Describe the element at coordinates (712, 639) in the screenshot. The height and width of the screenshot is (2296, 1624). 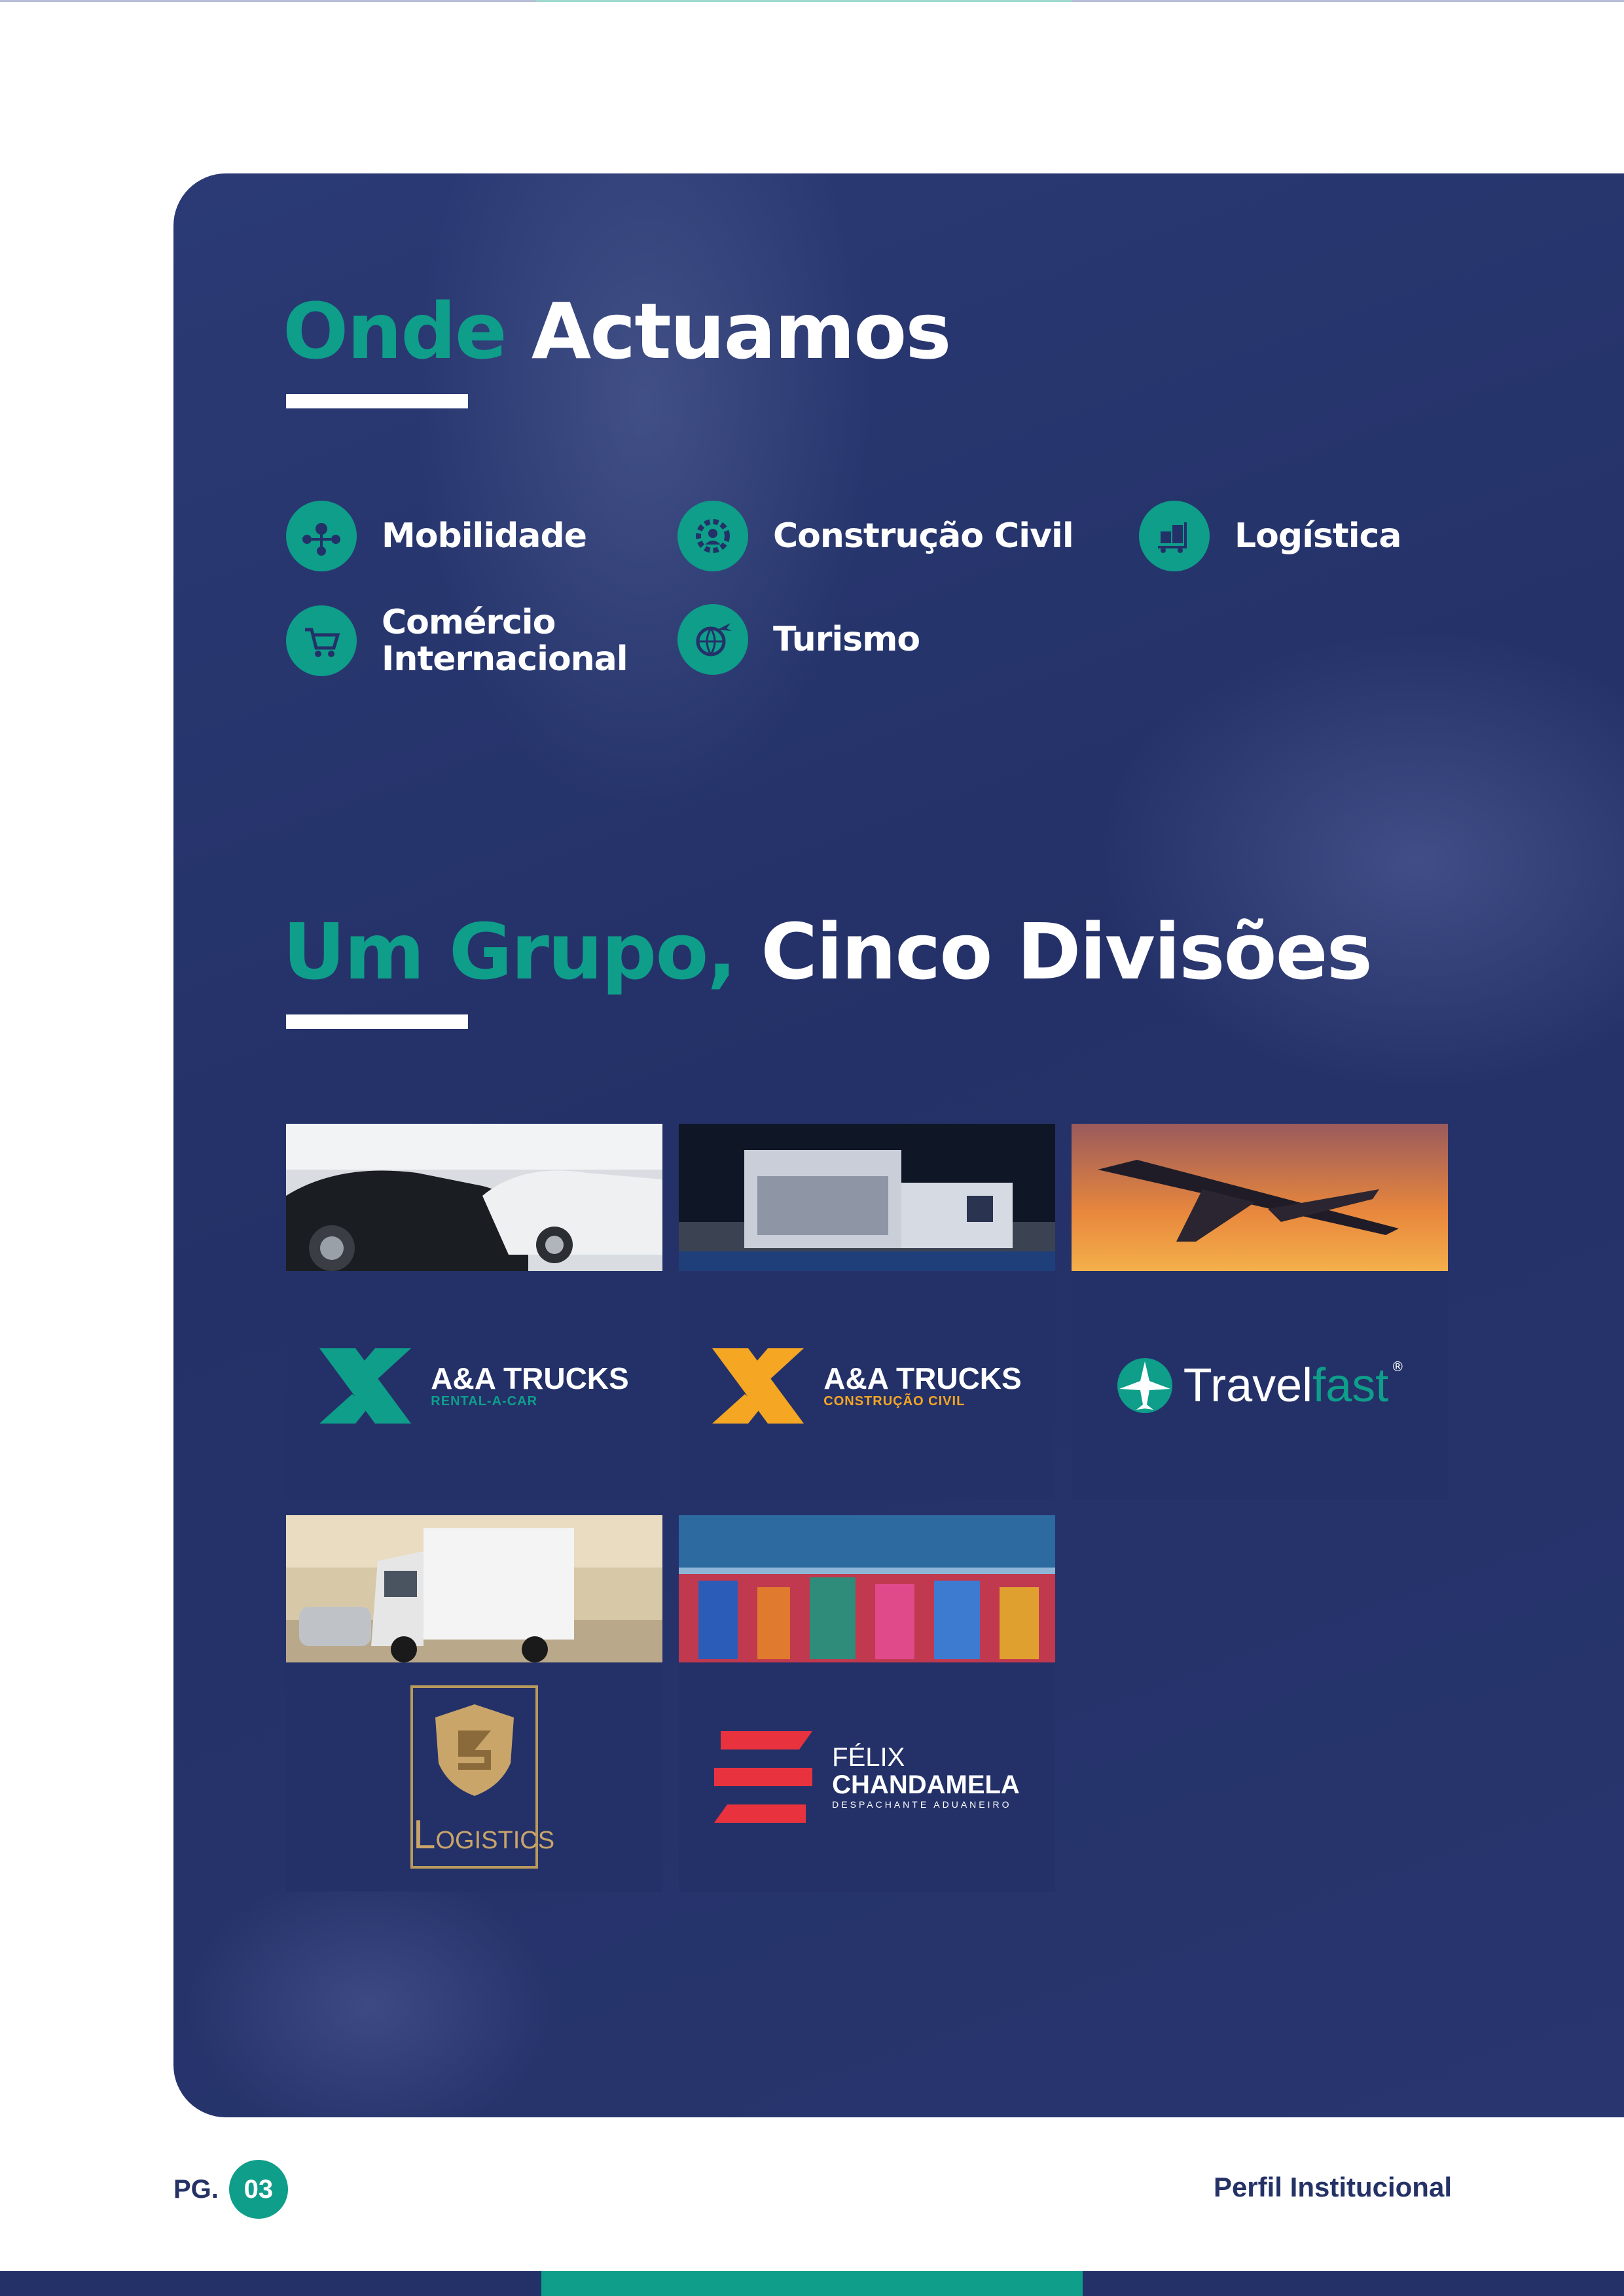
I see `globe-plane-icon` at that location.